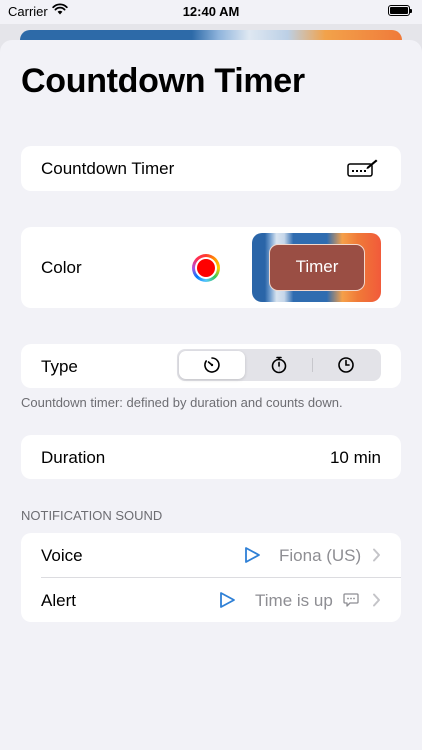  I want to click on voice-row: Voice Fiona (US), so click(211, 555).